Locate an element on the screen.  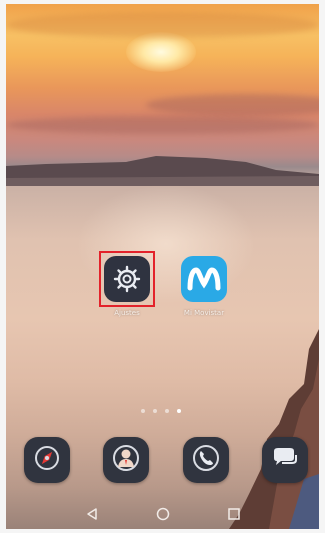
highlight-box is located at coordinates (127, 279).